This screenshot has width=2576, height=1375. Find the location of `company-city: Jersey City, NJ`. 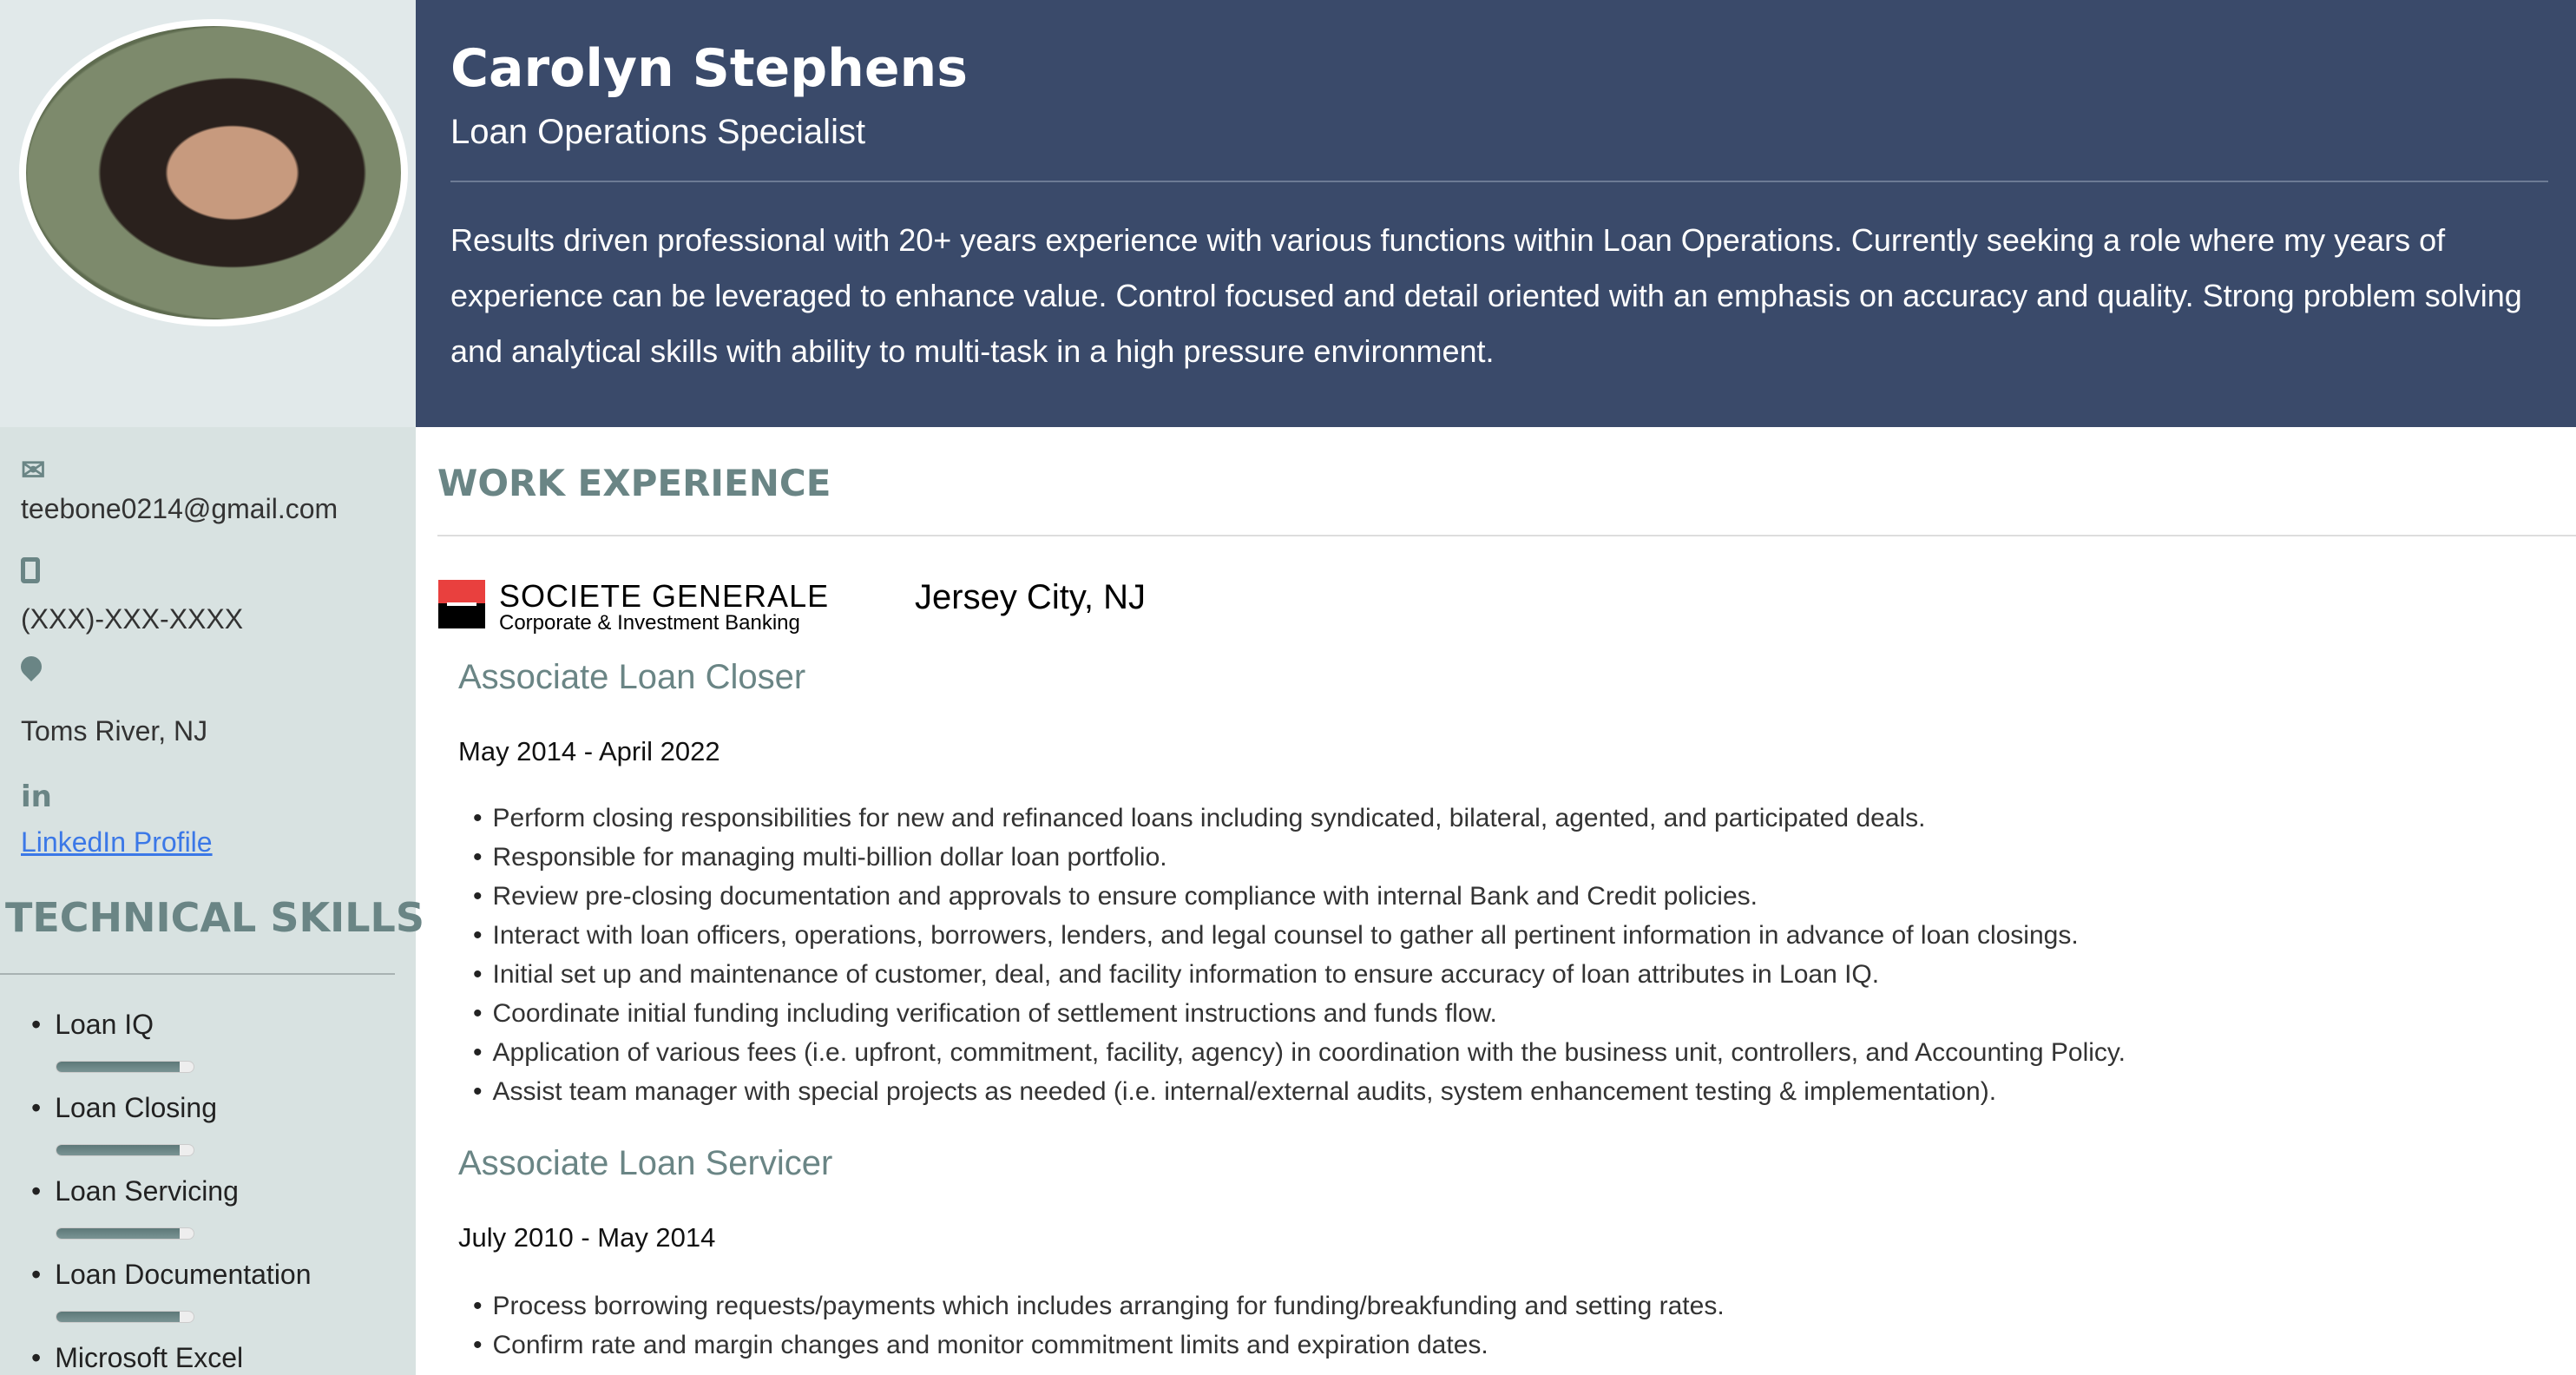

company-city: Jersey City, NJ is located at coordinates (1030, 597).